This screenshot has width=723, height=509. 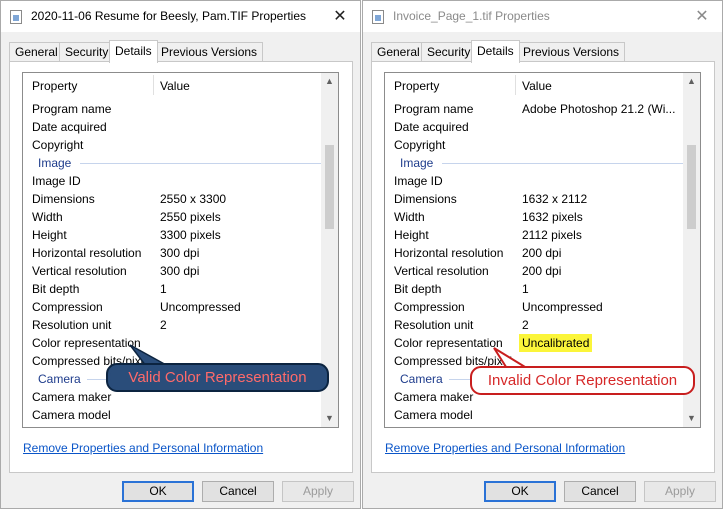 What do you see at coordinates (525, 325) in the screenshot?
I see `property-value: 2` at bounding box center [525, 325].